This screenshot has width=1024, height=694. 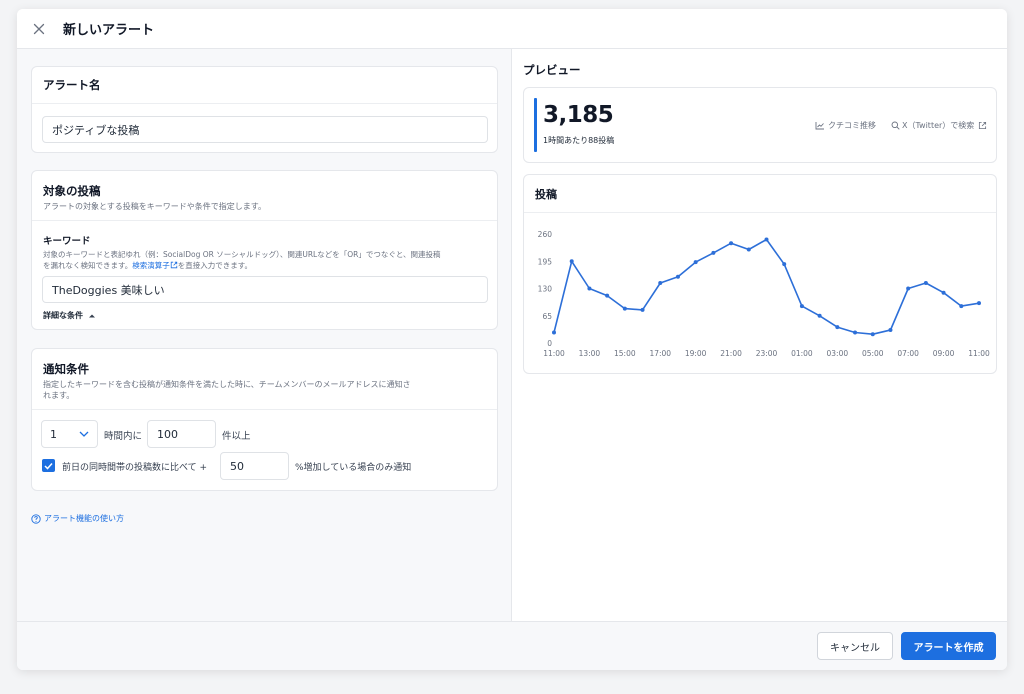 What do you see at coordinates (845, 125) in the screenshot?
I see `trend-link: クチコミ推移` at bounding box center [845, 125].